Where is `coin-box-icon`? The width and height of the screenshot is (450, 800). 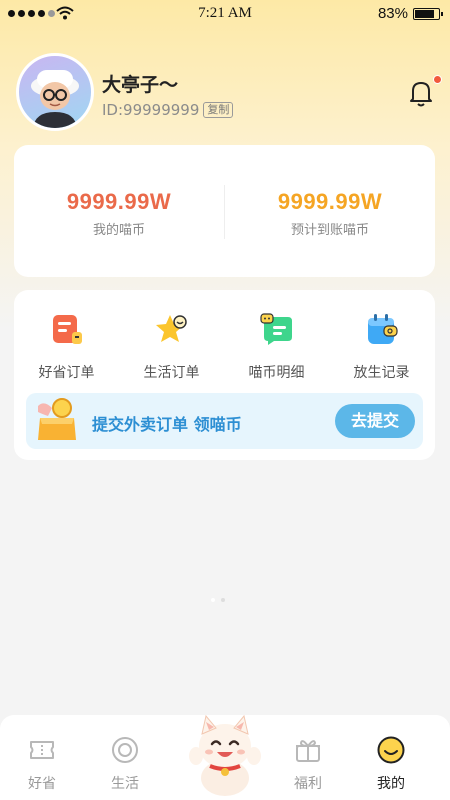
coin-box-icon is located at coordinates (57, 419).